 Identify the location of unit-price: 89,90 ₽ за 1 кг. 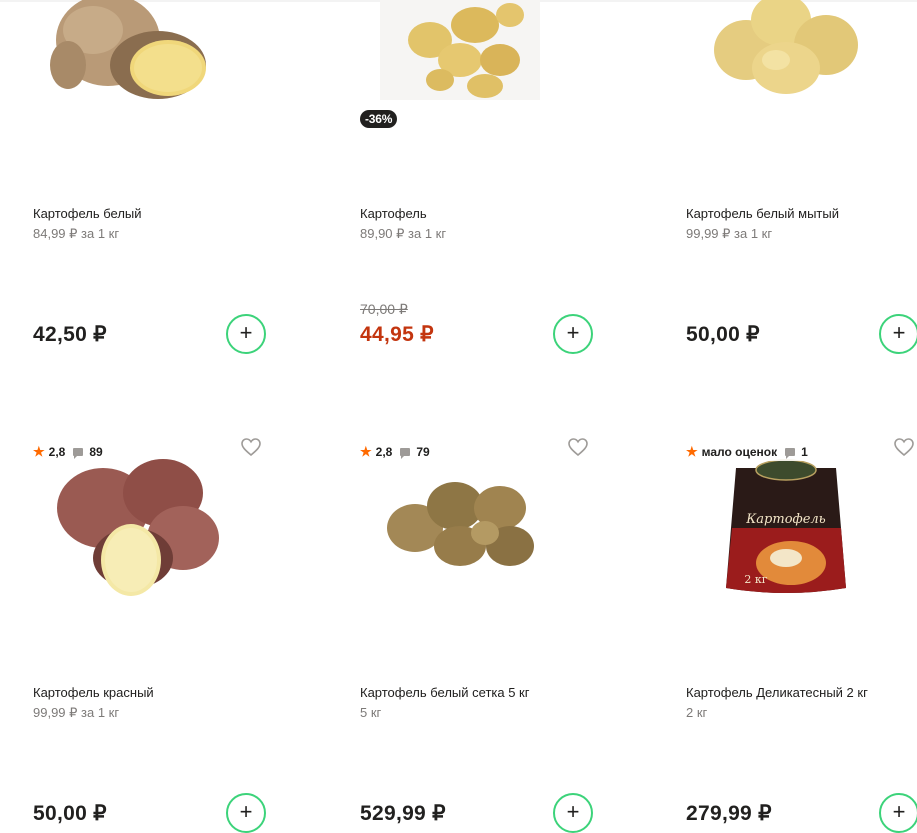
(403, 233).